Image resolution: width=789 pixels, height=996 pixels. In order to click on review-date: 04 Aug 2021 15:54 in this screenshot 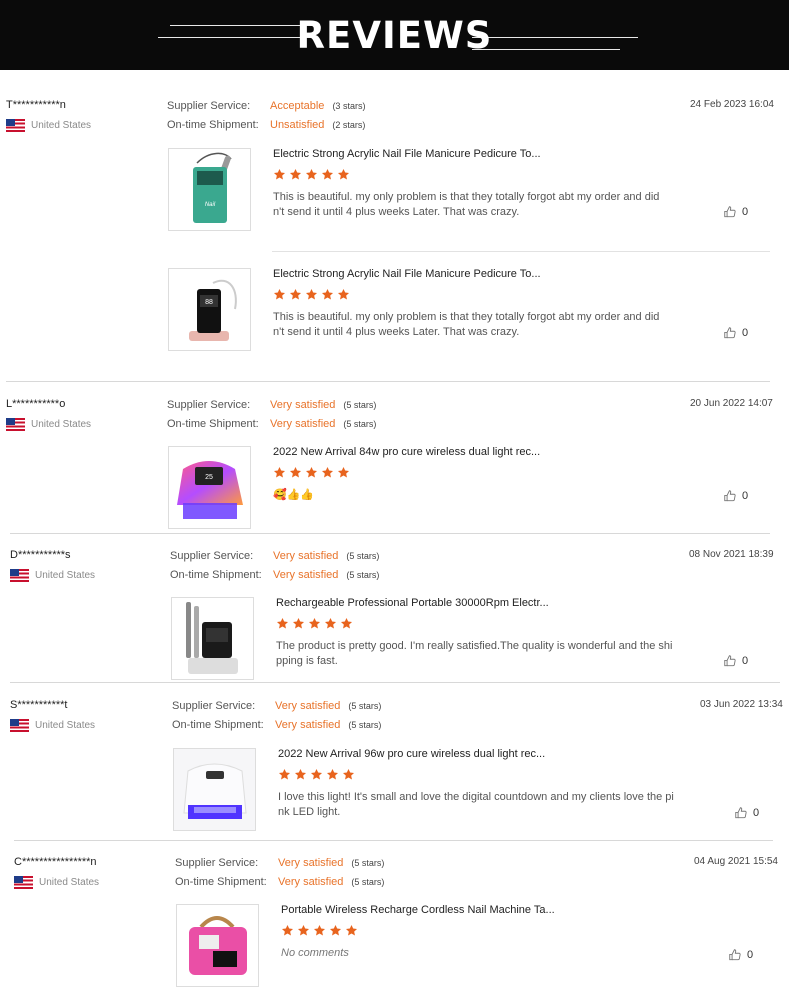, I will do `click(736, 861)`.